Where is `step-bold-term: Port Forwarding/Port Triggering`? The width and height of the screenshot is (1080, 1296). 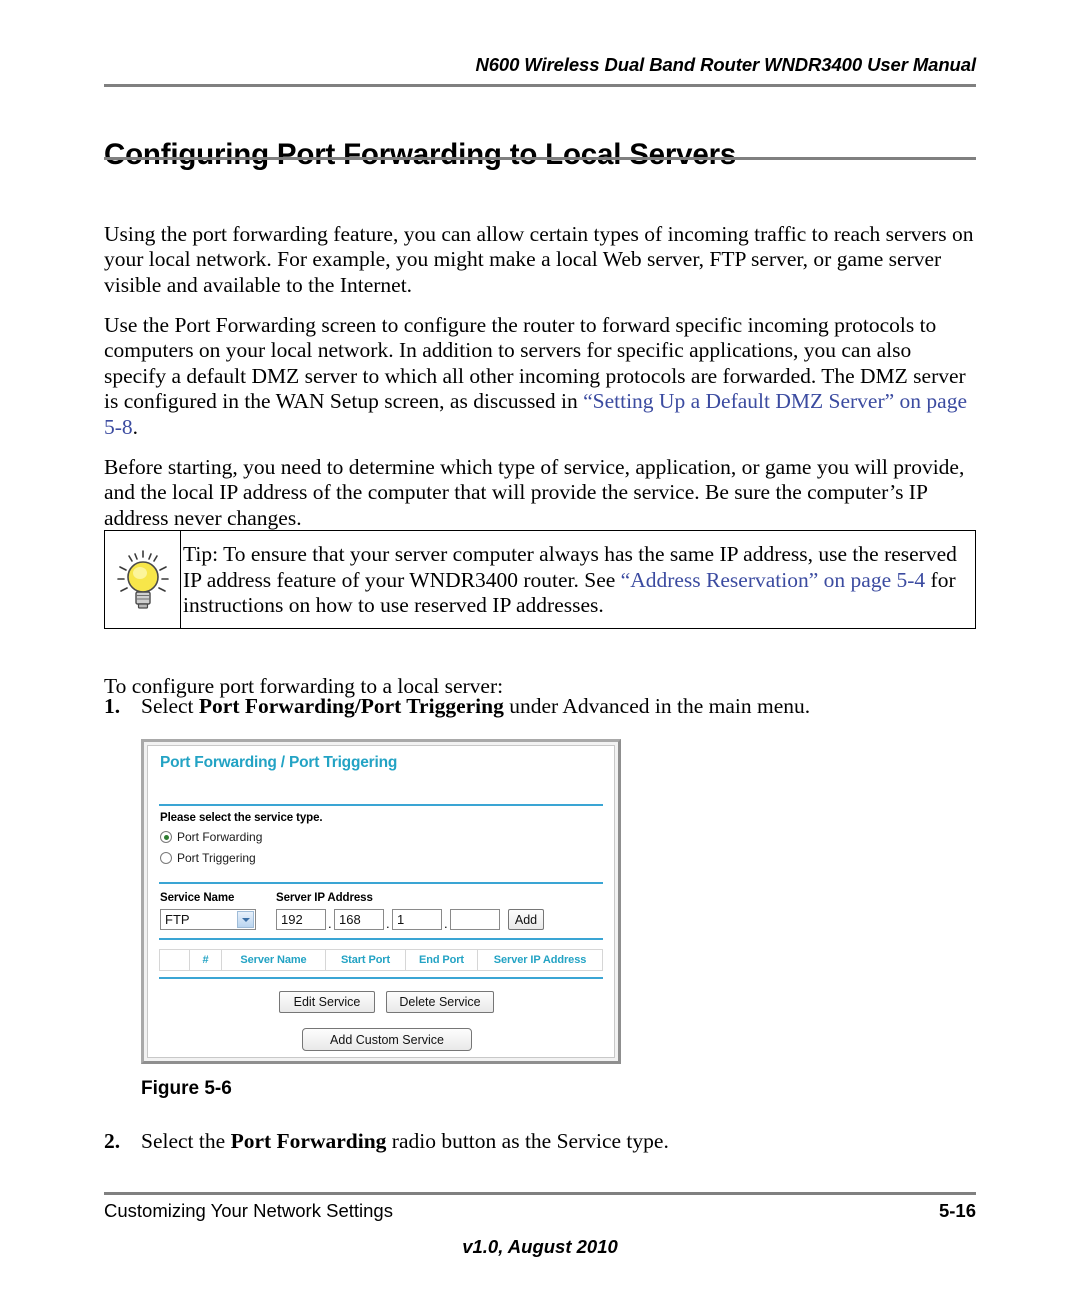 step-bold-term: Port Forwarding/Port Triggering is located at coordinates (351, 706).